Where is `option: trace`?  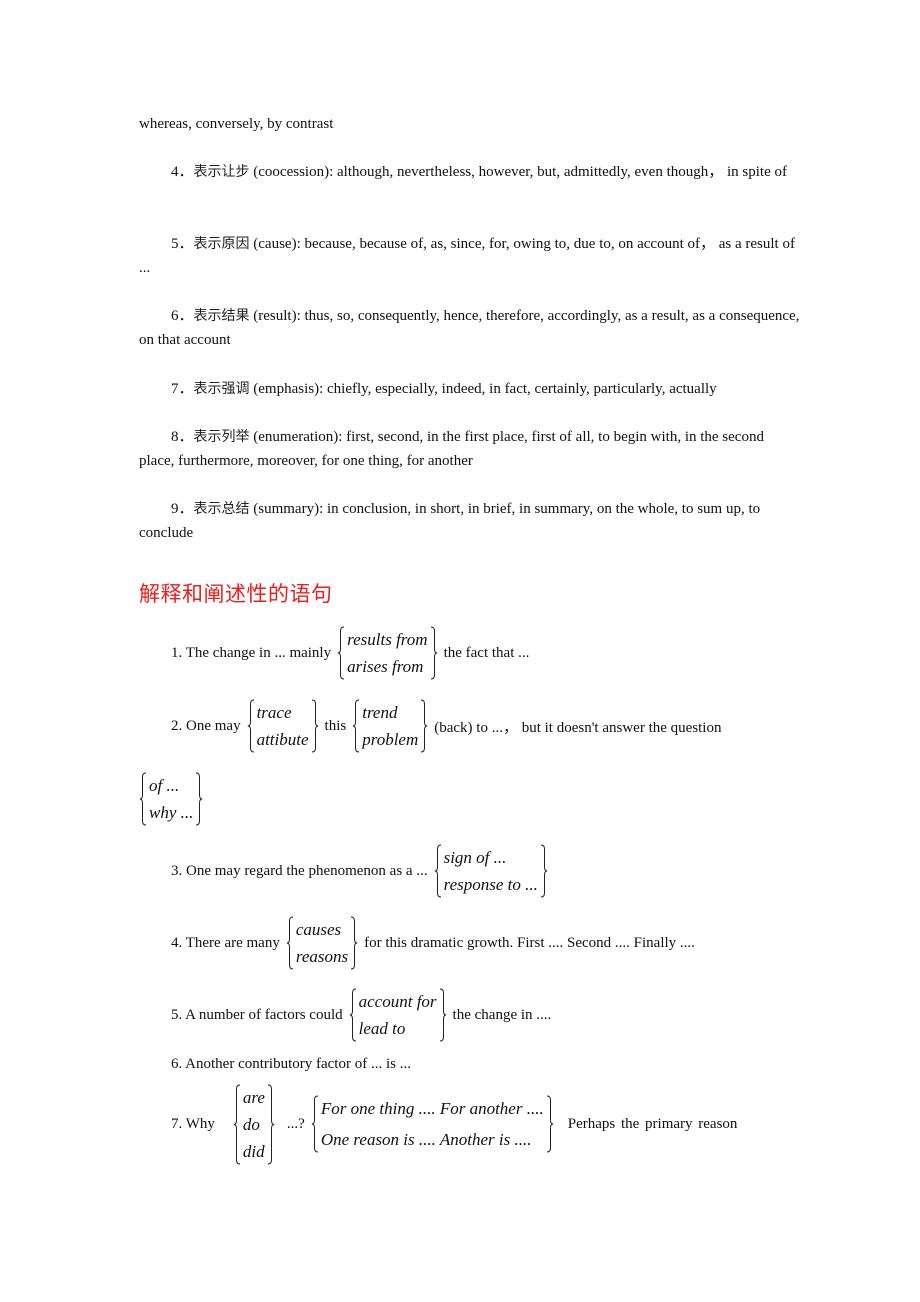 option: trace is located at coordinates (274, 712).